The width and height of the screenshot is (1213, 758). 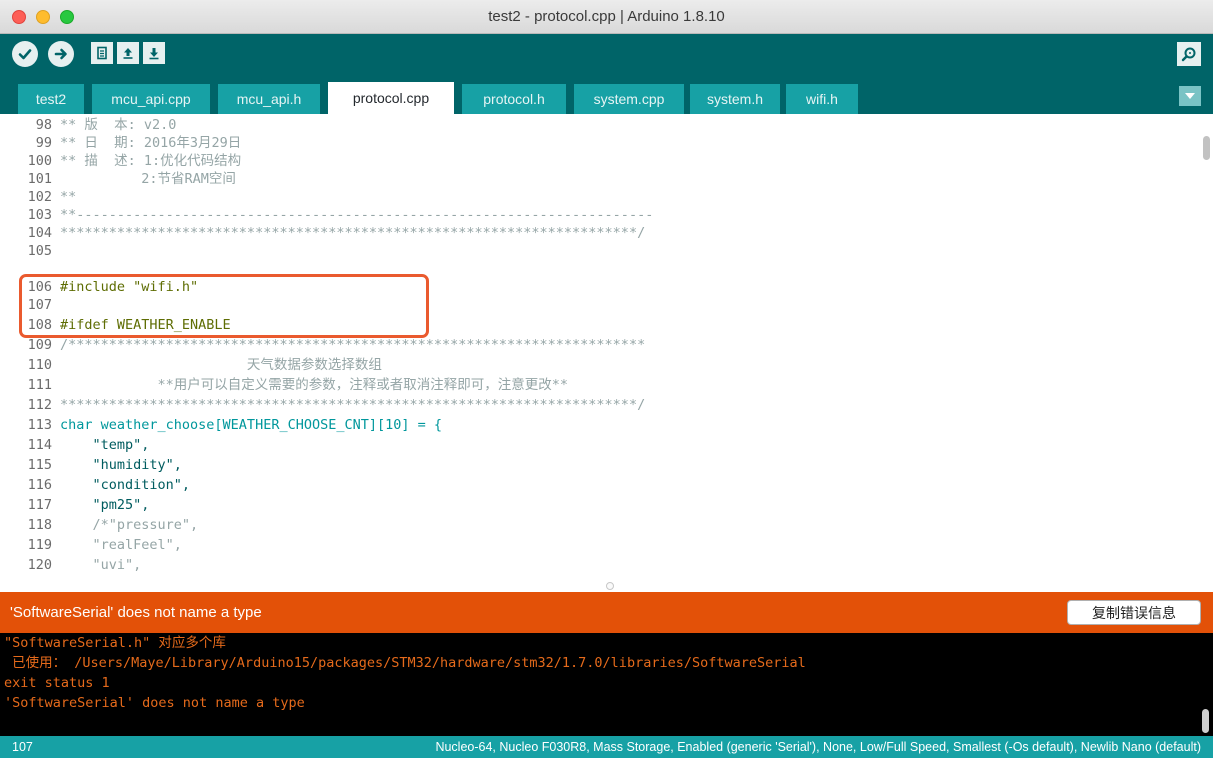 What do you see at coordinates (39, 197) in the screenshot?
I see `line-number: 102` at bounding box center [39, 197].